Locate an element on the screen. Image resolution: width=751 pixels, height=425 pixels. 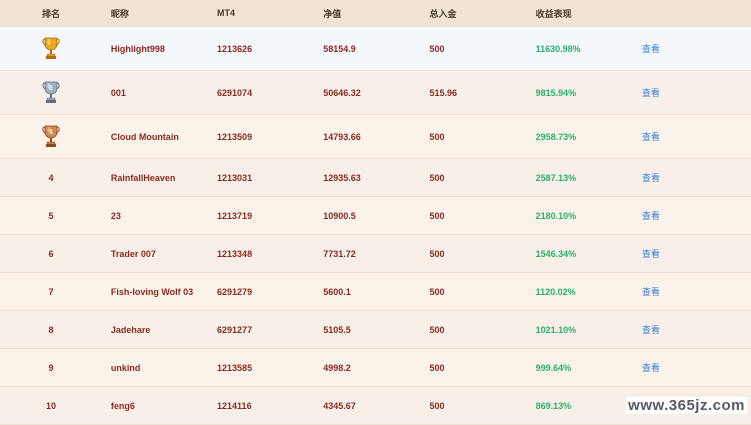
mt4-account: 1213719 is located at coordinates (235, 215).